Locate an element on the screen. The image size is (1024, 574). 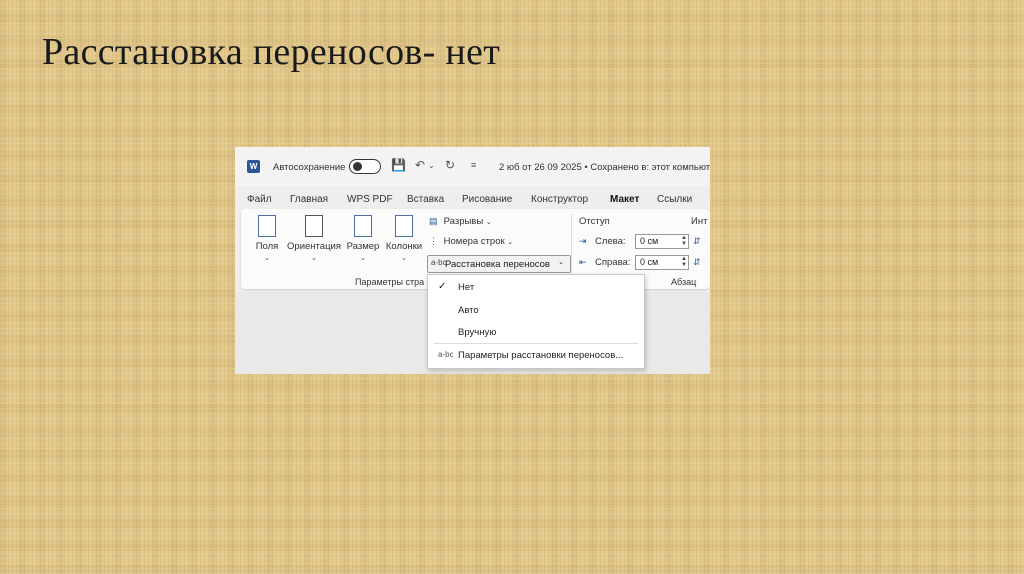
menu-item-manual: Вручную is located at coordinates (477, 332).